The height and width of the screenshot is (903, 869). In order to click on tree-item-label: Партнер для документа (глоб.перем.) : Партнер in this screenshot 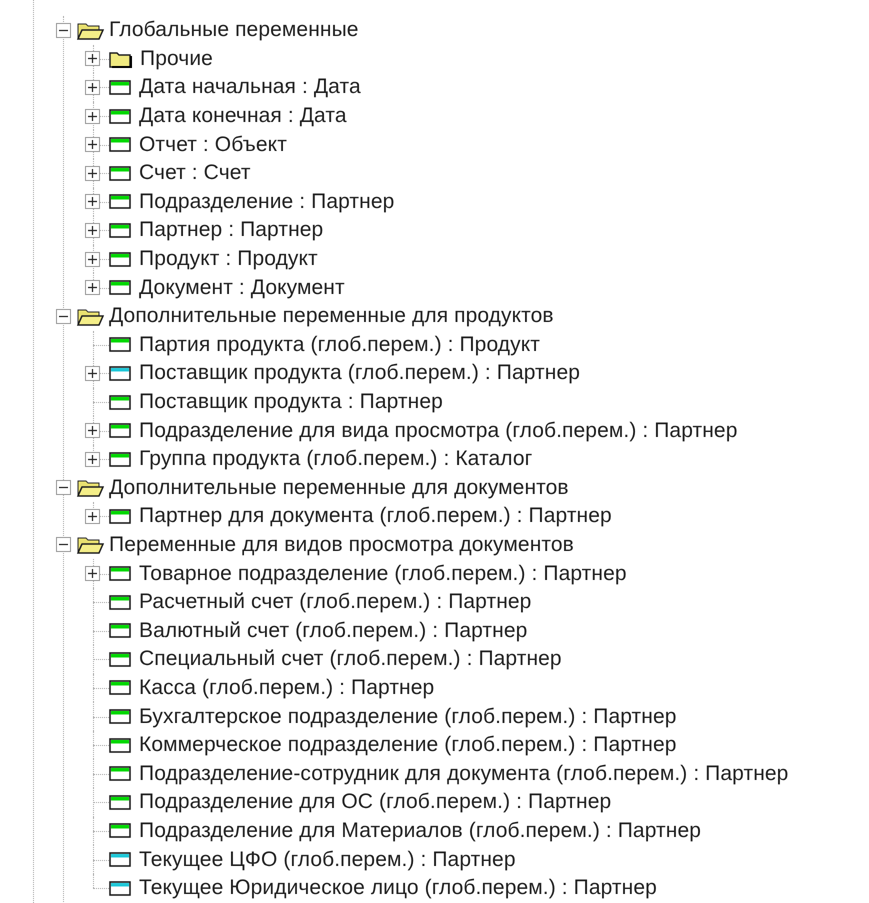, I will do `click(375, 516)`.